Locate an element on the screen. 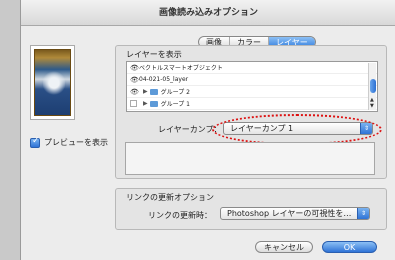 This screenshot has height=260, width=395. layer-row: 👁 04-021-05_layer is located at coordinates (252, 80).